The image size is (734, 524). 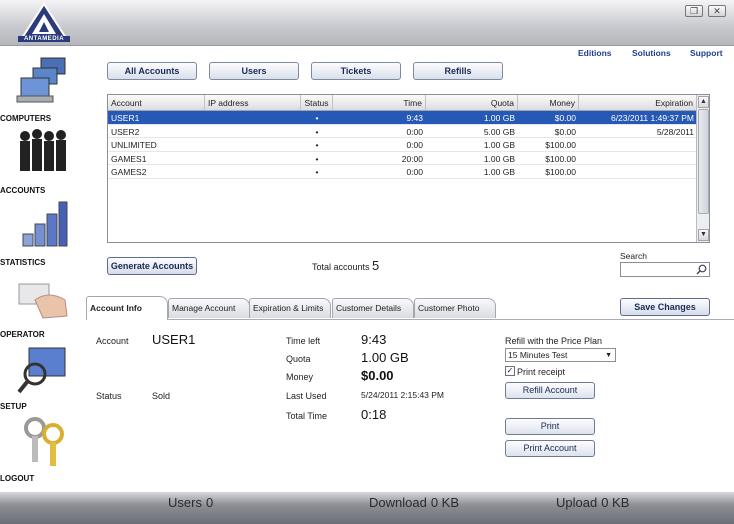 I want to click on chevron-down-icon: ▼, so click(x=608, y=356).